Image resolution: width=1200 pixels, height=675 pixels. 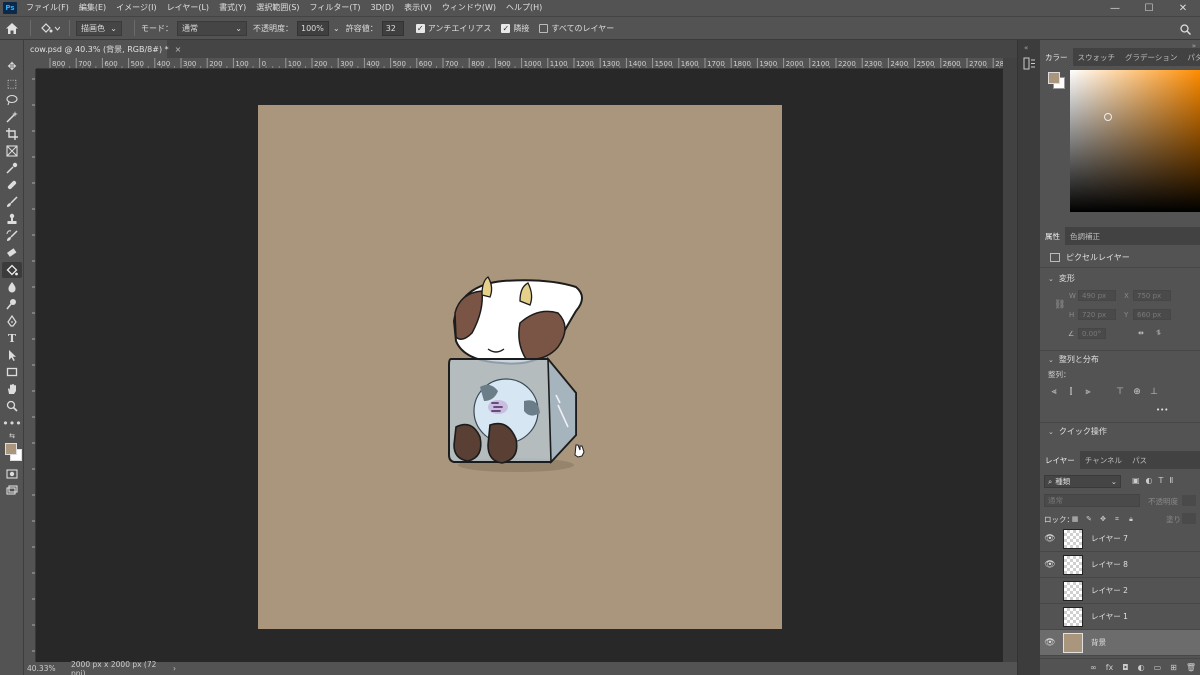 What do you see at coordinates (1141, 667) in the screenshot?
I see `adjustment-icon: ◐` at bounding box center [1141, 667].